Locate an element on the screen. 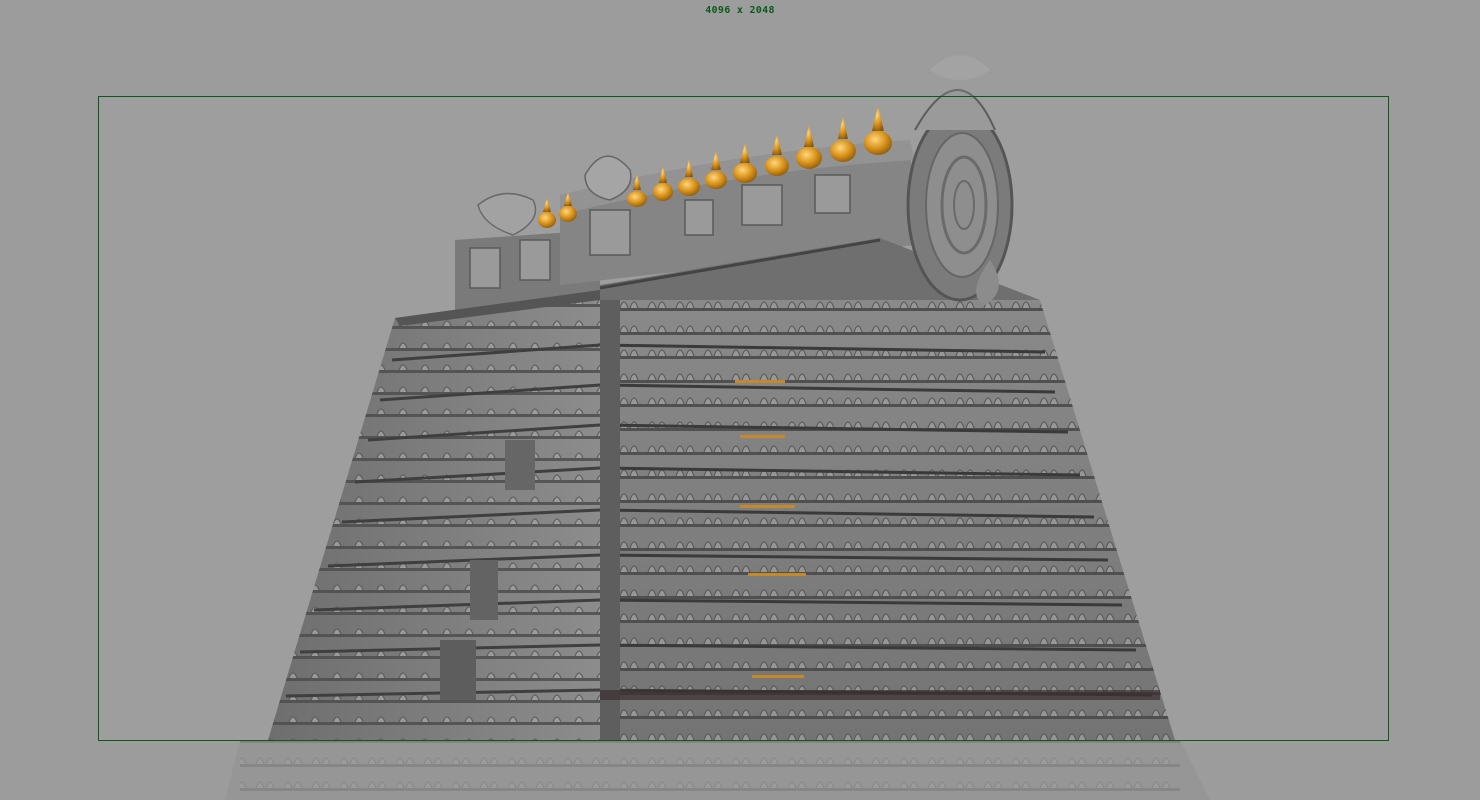 Image resolution: width=1480 pixels, height=800 pixels. end-arch-medallion is located at coordinates (960, 180).